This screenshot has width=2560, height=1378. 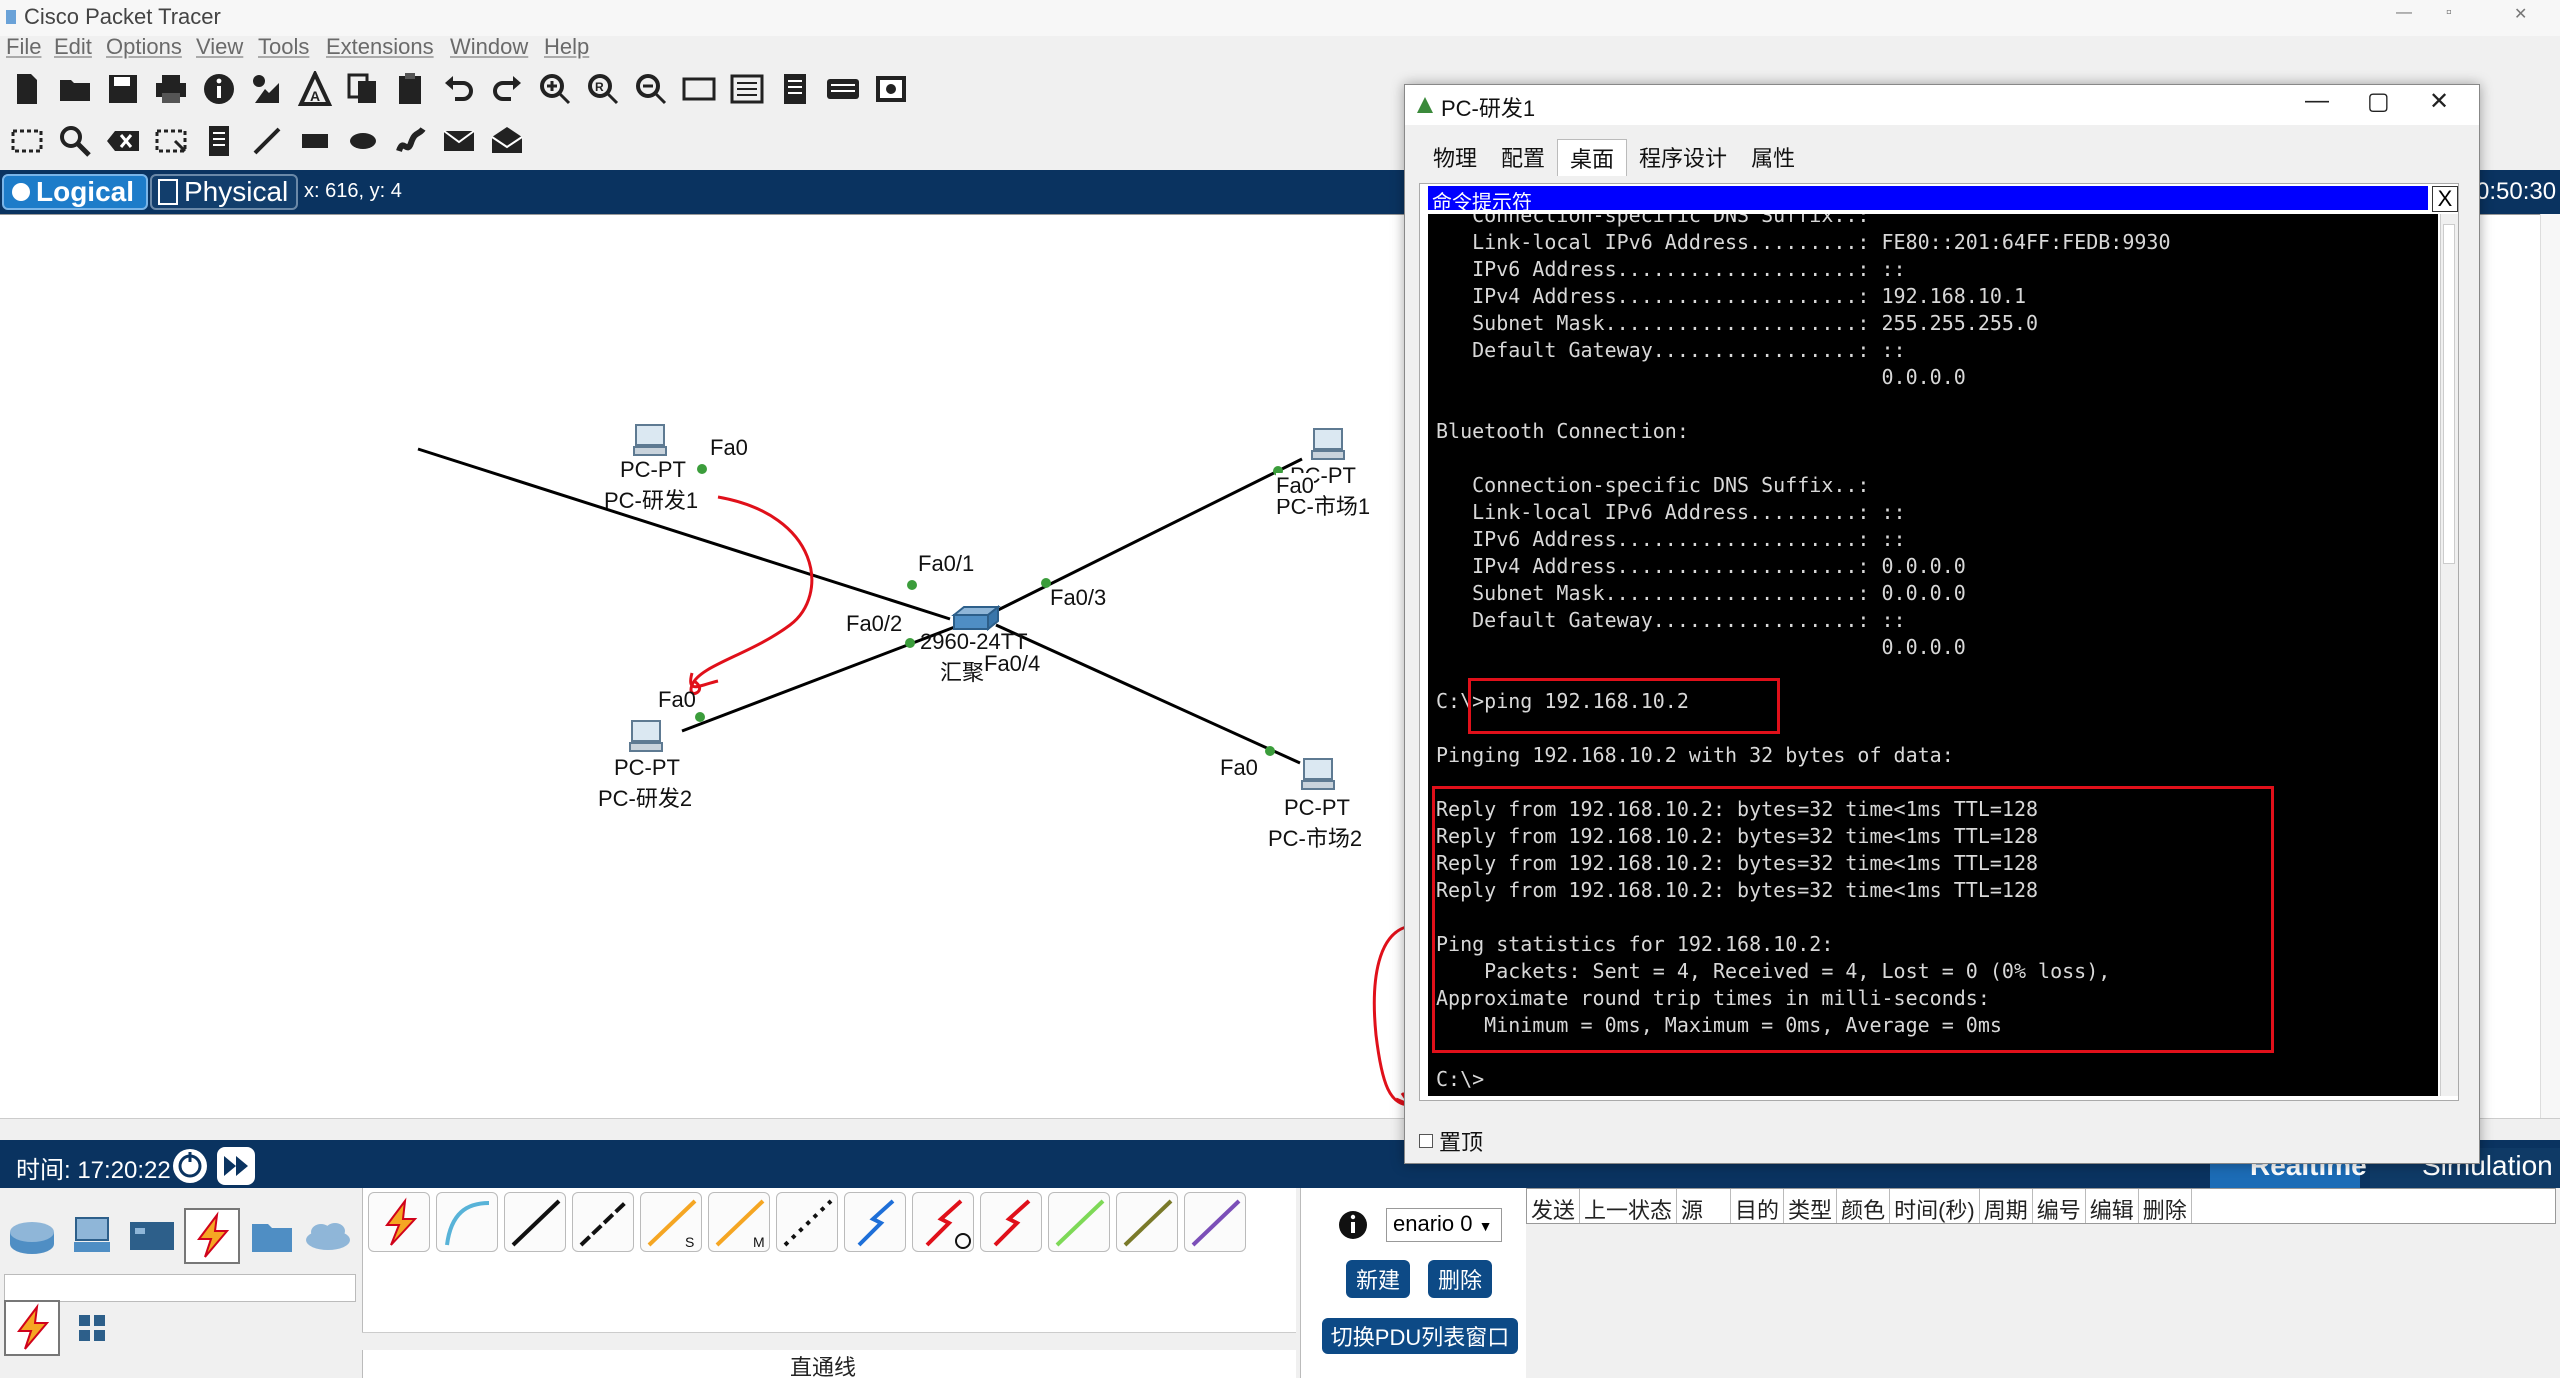 I want to click on stay-on-top-toggle: 置顶, so click(x=1451, y=1141).